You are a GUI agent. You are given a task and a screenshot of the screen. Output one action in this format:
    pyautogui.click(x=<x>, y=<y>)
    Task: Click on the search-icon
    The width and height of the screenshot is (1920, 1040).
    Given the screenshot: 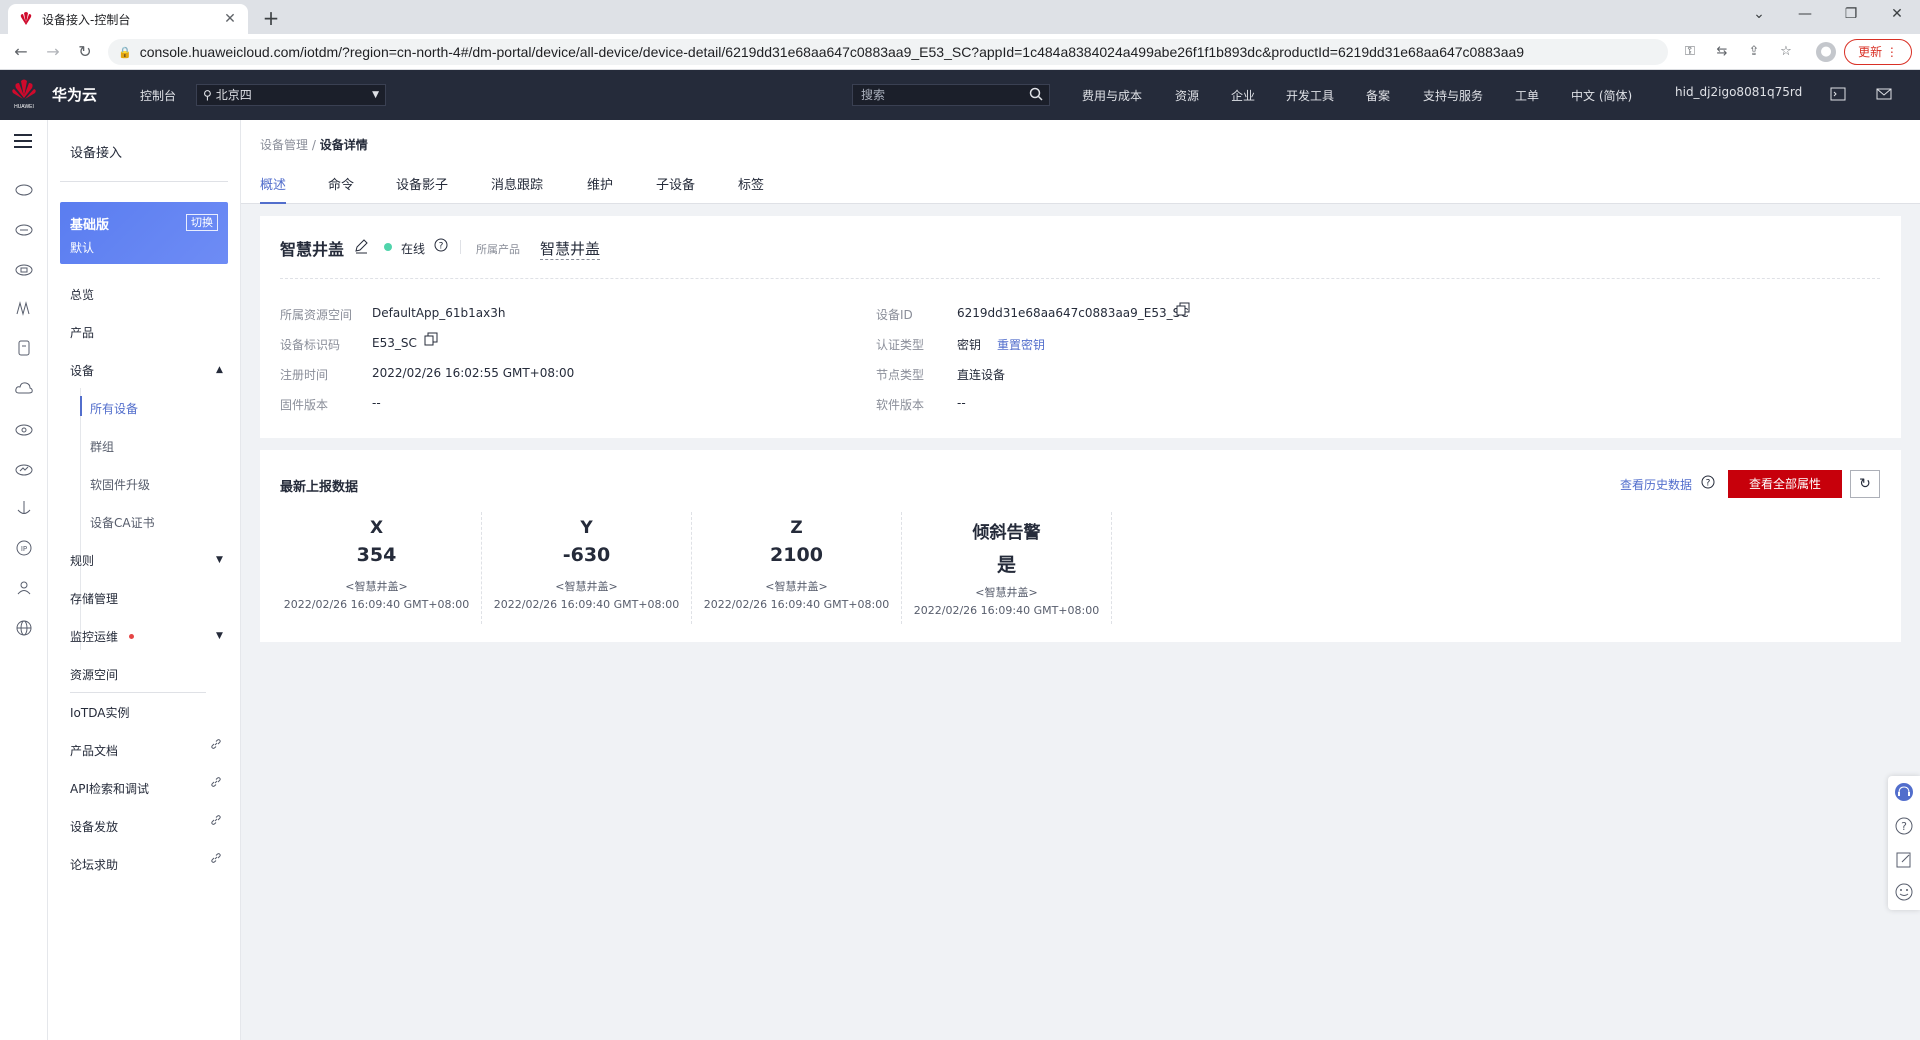 What is the action you would take?
    pyautogui.click(x=1036, y=94)
    